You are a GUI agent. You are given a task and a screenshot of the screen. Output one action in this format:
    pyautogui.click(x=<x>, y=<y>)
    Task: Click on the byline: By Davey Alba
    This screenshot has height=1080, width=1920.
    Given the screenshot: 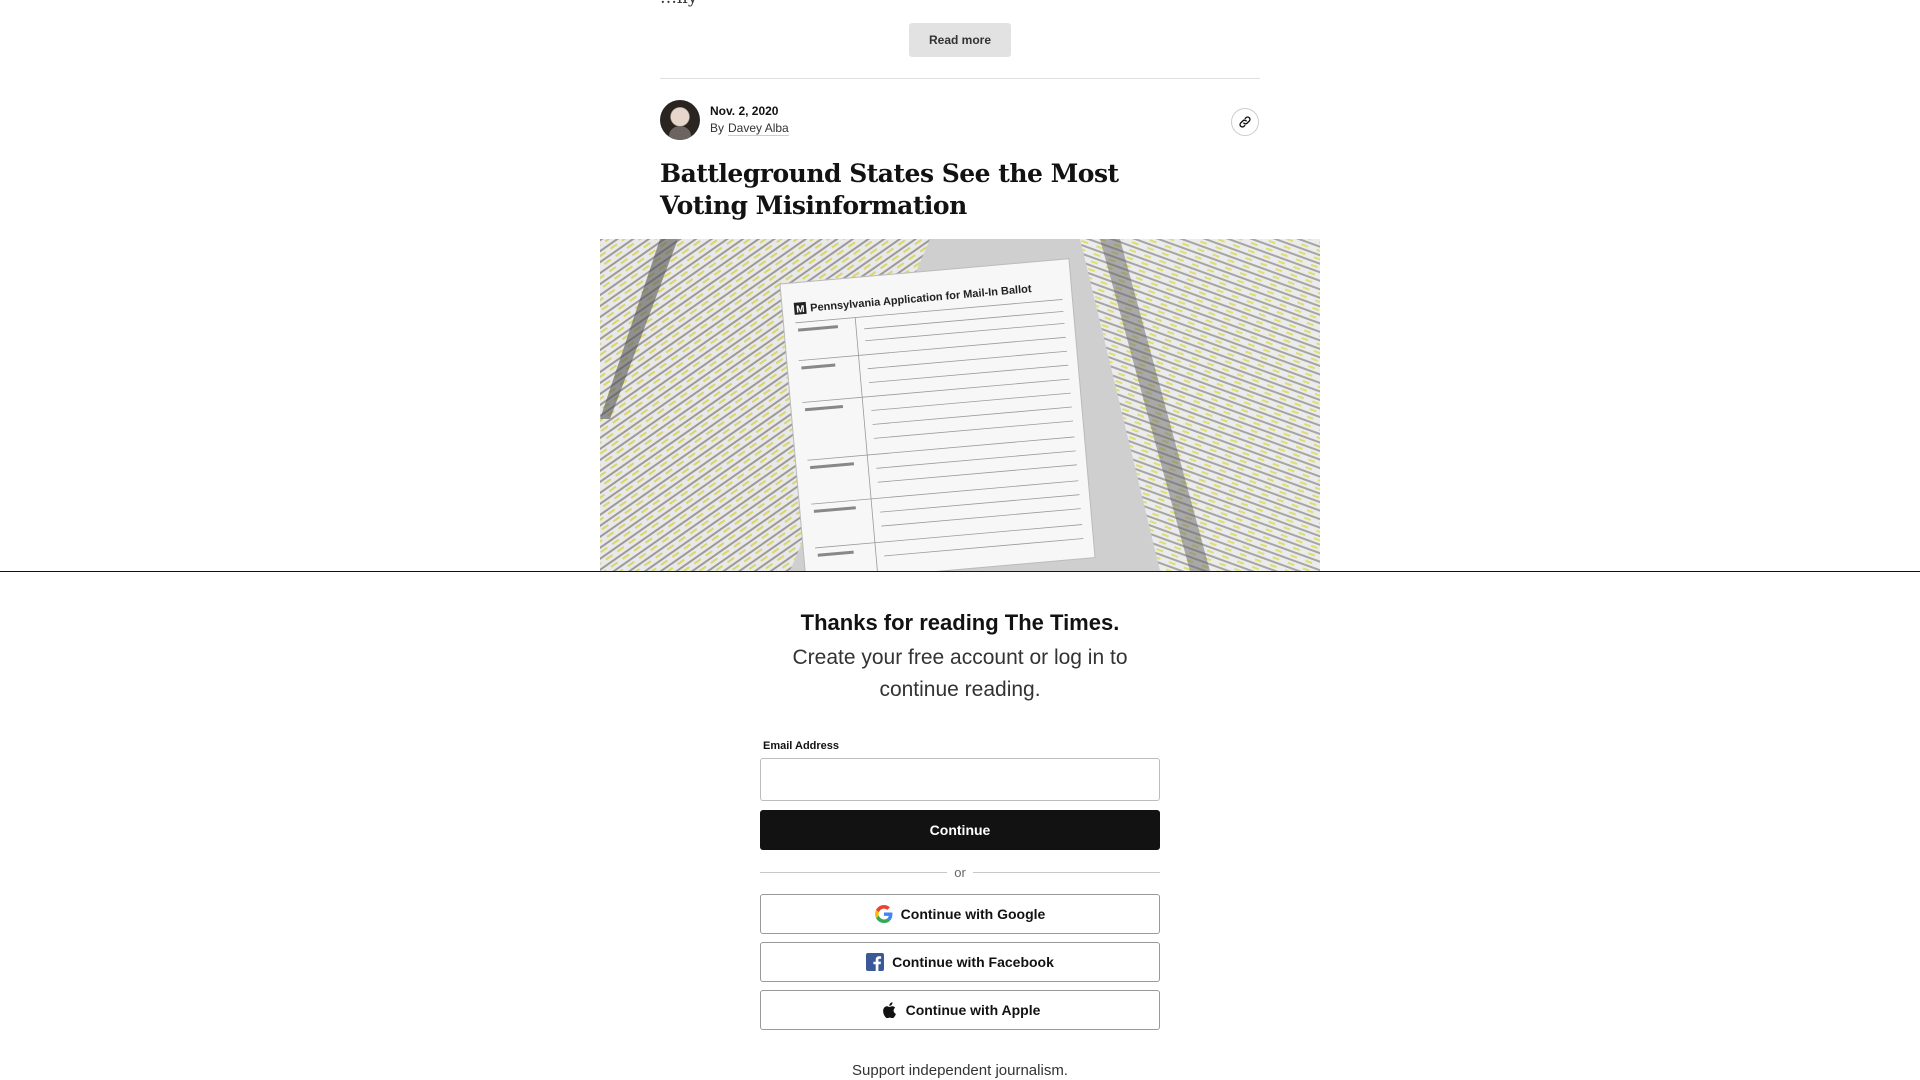 What is the action you would take?
    pyautogui.click(x=749, y=128)
    